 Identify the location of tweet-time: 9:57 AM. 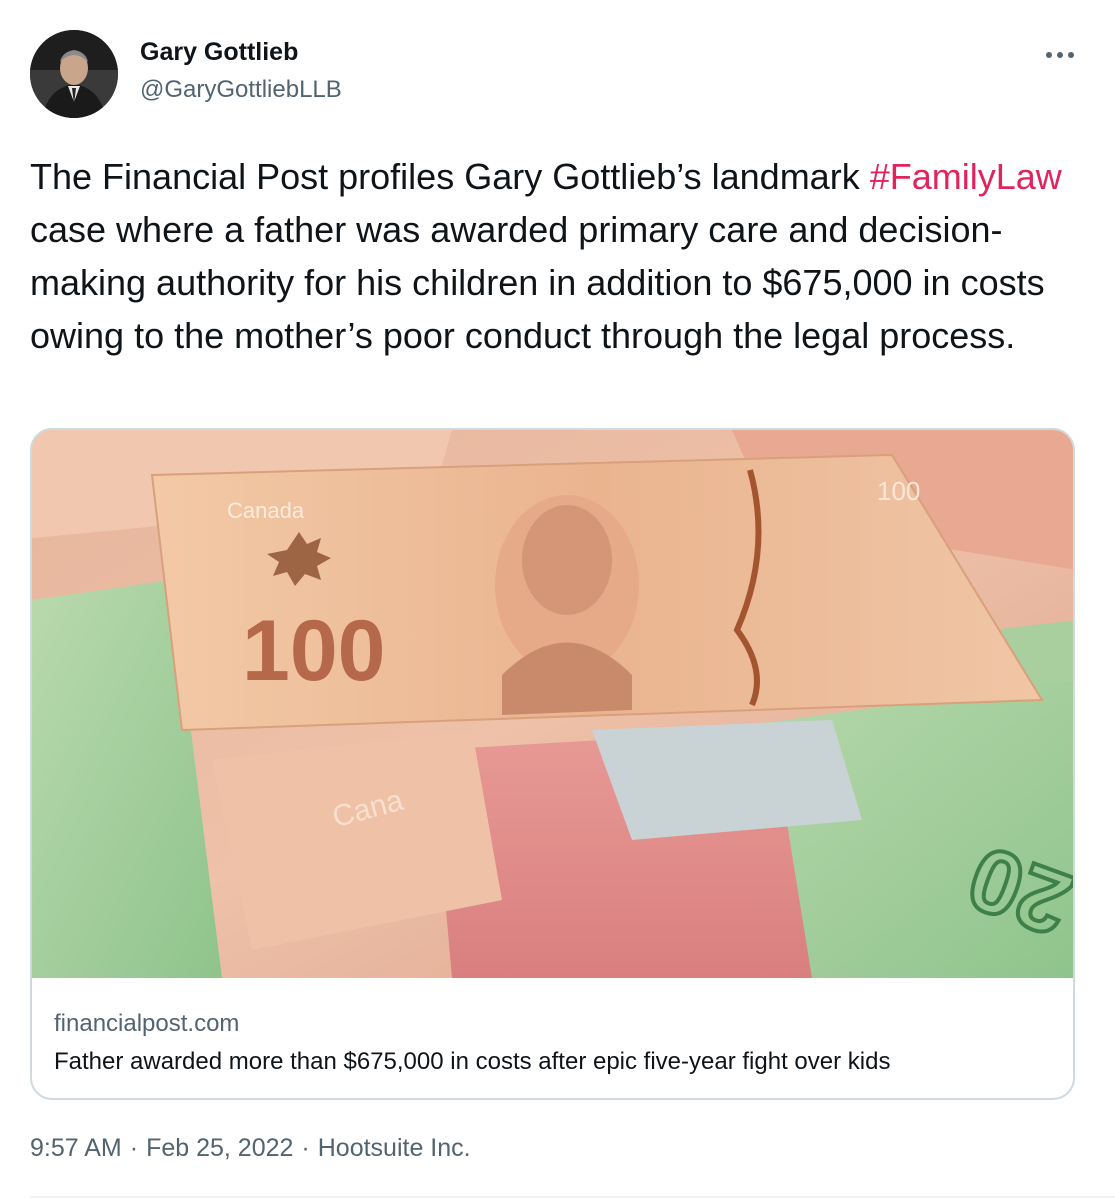
(76, 1148).